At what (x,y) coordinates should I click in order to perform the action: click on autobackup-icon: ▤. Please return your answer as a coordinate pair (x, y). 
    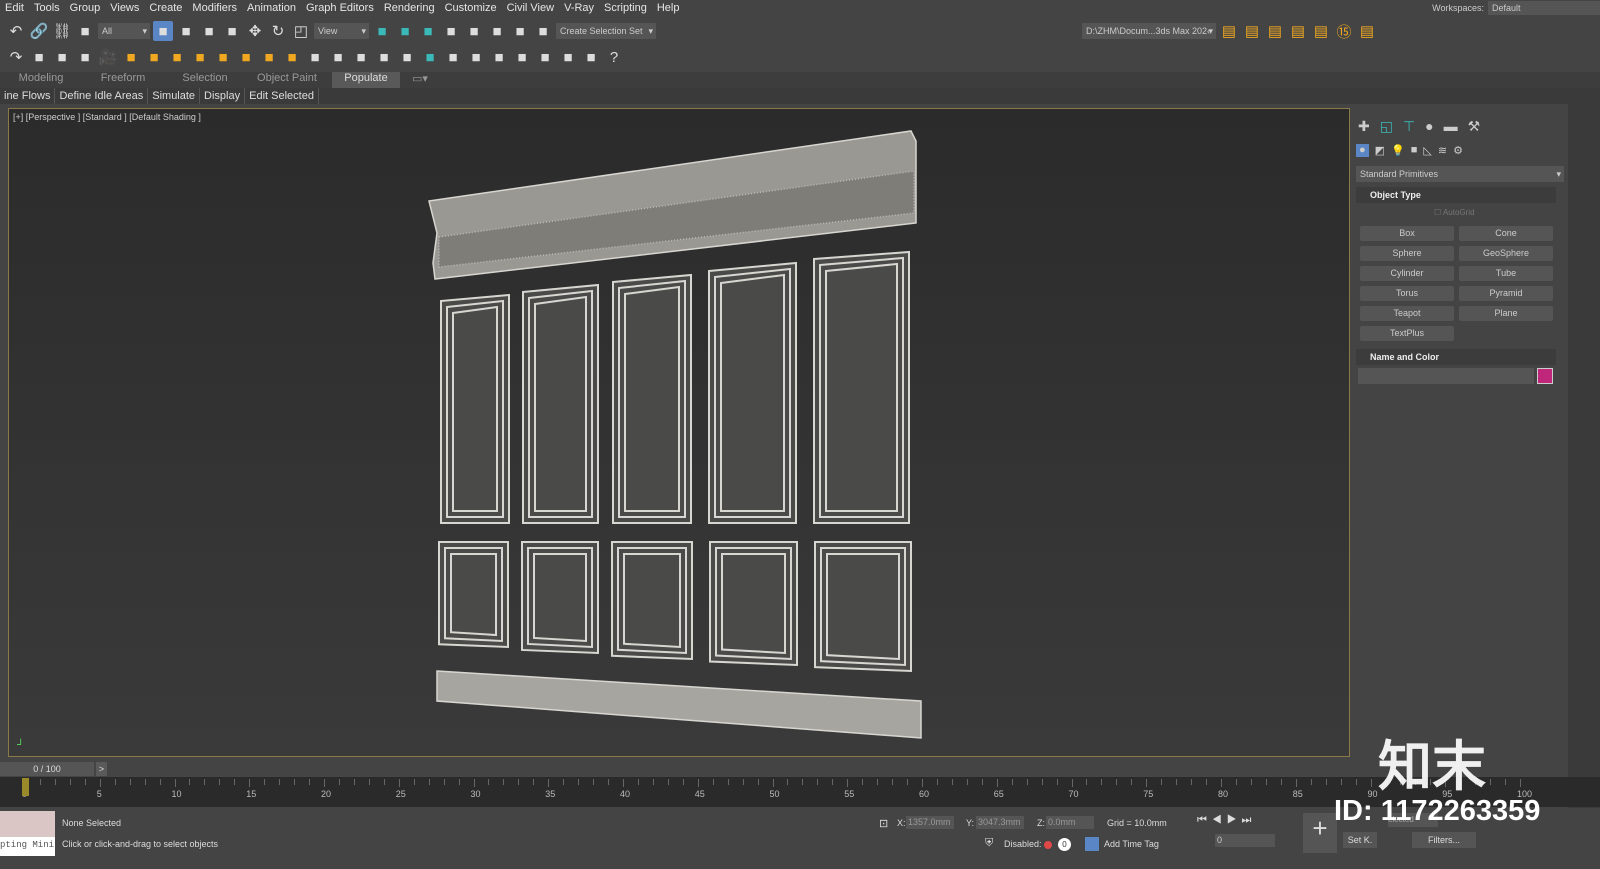
    Looking at the image, I should click on (1321, 31).